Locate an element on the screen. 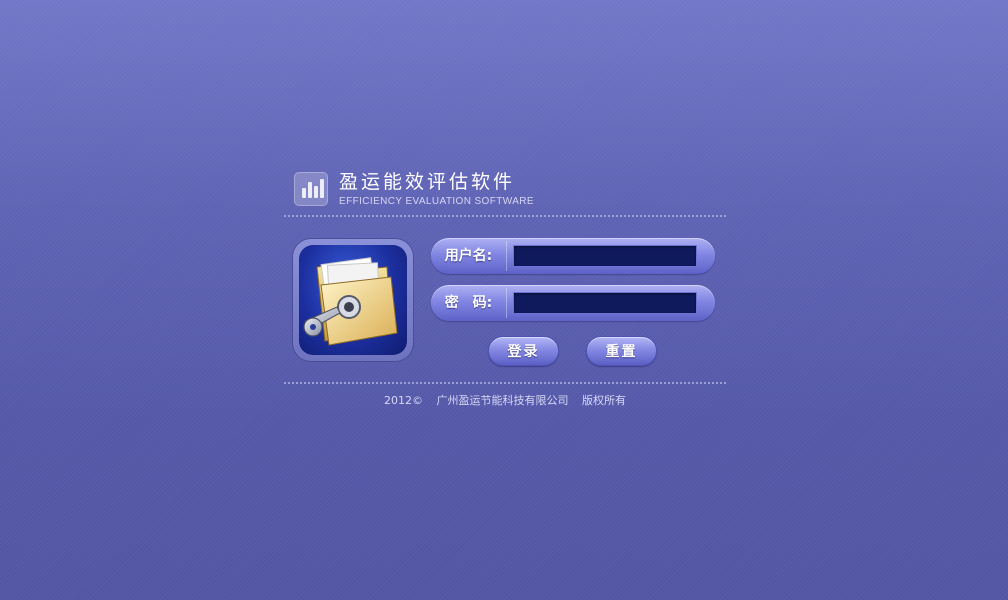  brand-header: 盈运能效评估软件 EFFICIENCY EVALUATION SOFTWARE is located at coordinates (514, 190).